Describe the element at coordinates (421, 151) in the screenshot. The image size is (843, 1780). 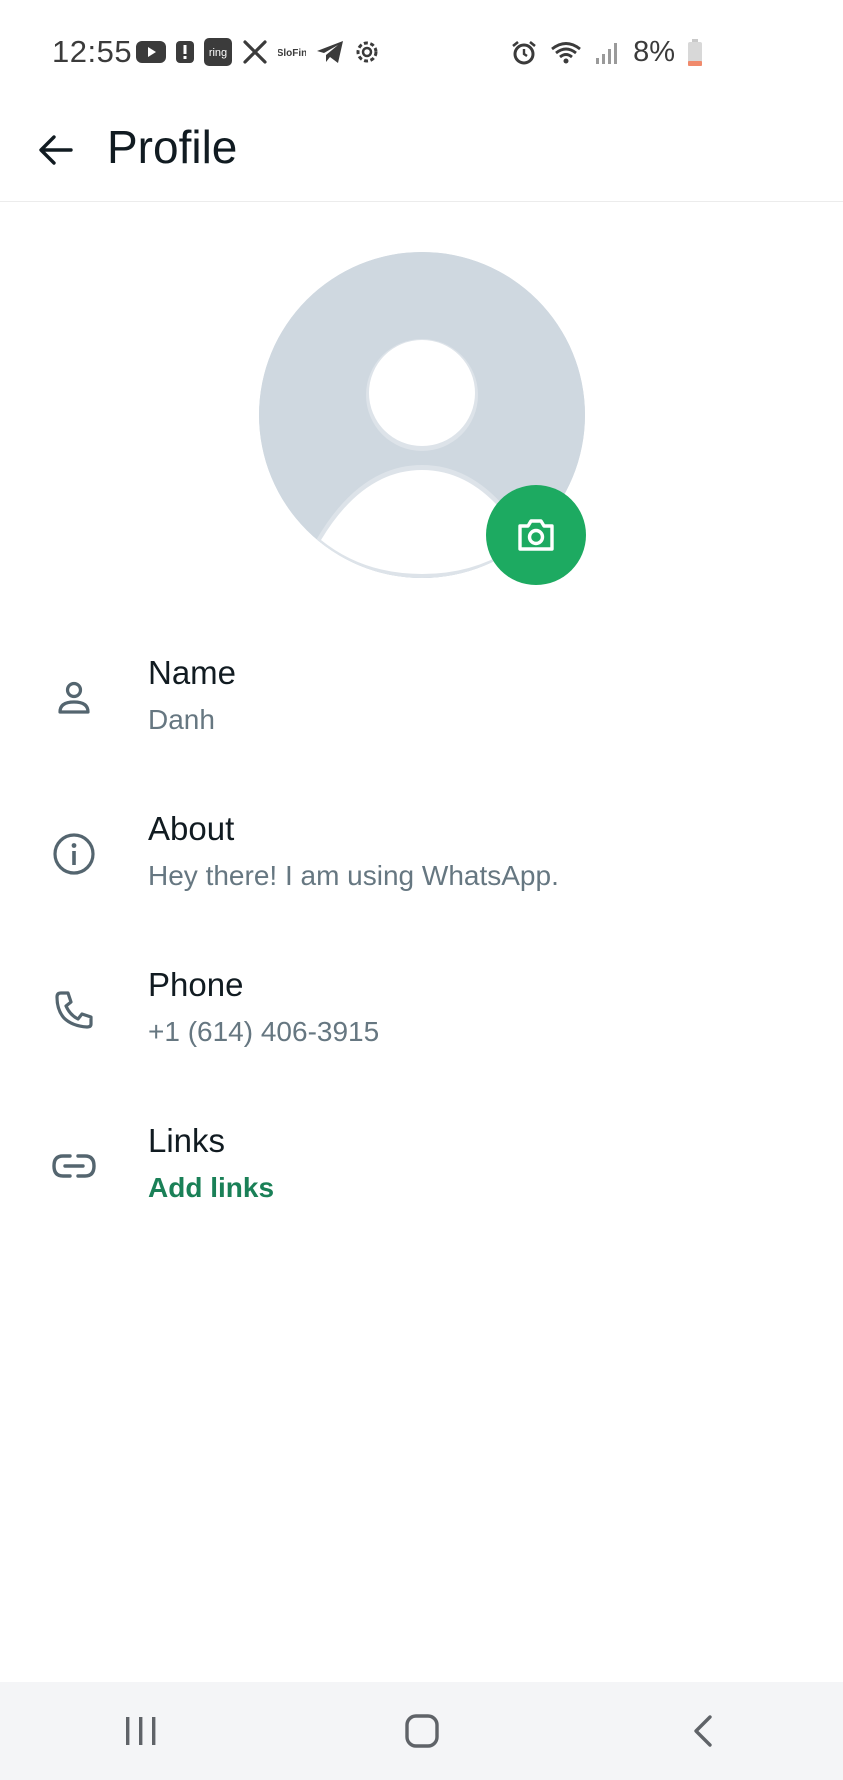
I see `app-bar: Profile` at that location.